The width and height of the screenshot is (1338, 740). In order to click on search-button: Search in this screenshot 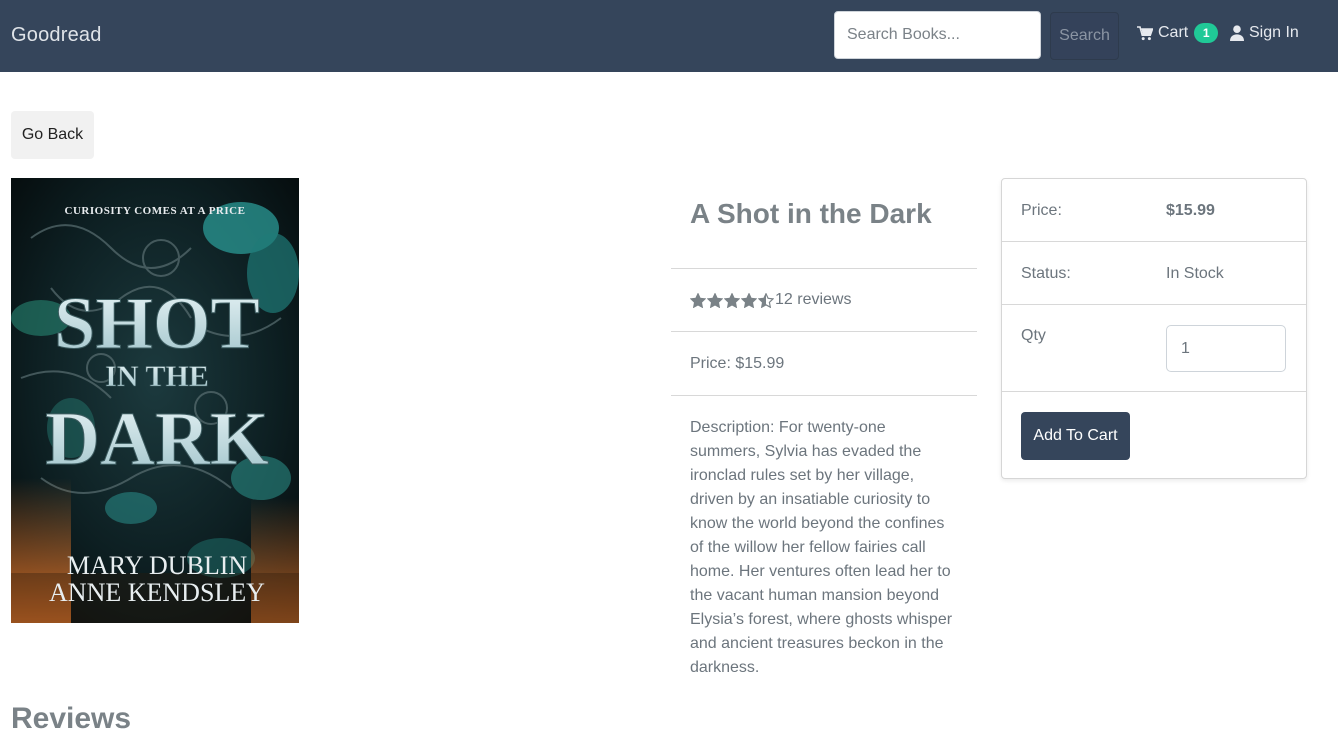, I will do `click(1084, 36)`.